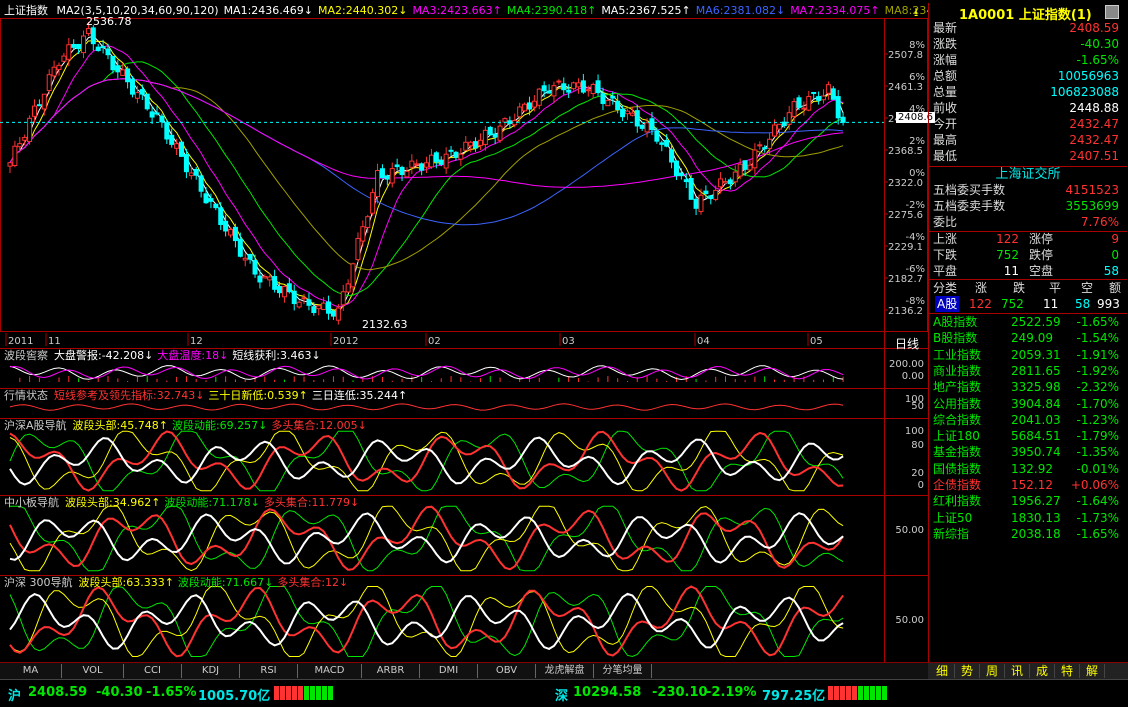 This screenshot has width=1128, height=707. I want to click on index-row-5: 公用指数 3904.84 -1.70%, so click(1028, 404).